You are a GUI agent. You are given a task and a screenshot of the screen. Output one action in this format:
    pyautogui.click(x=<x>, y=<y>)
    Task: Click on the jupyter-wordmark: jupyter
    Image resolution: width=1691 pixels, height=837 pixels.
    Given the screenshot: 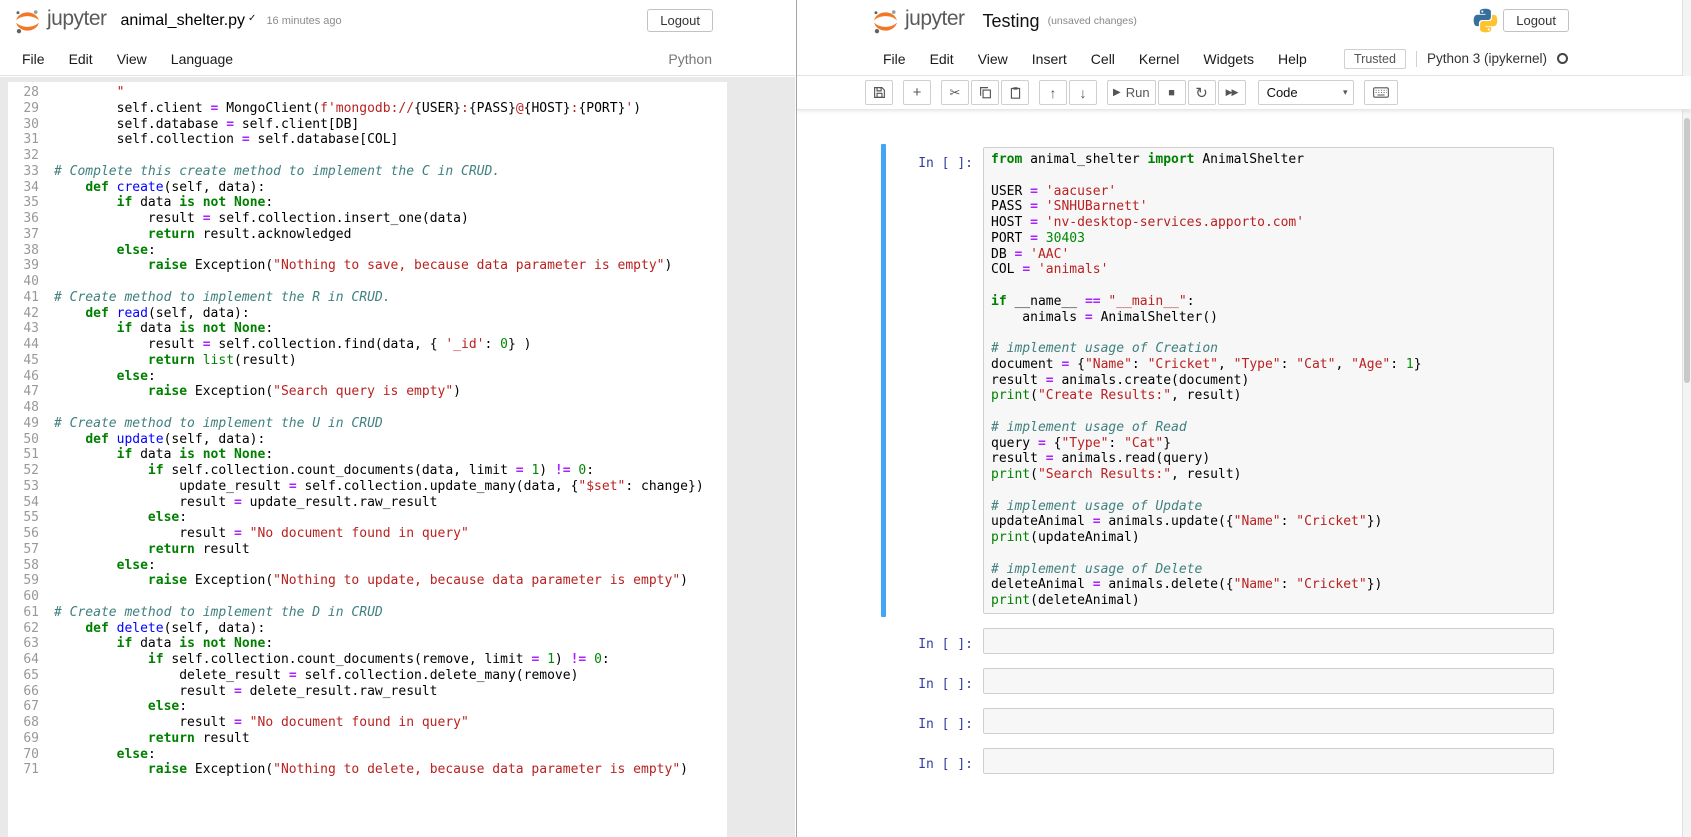 What is the action you would take?
    pyautogui.click(x=77, y=18)
    